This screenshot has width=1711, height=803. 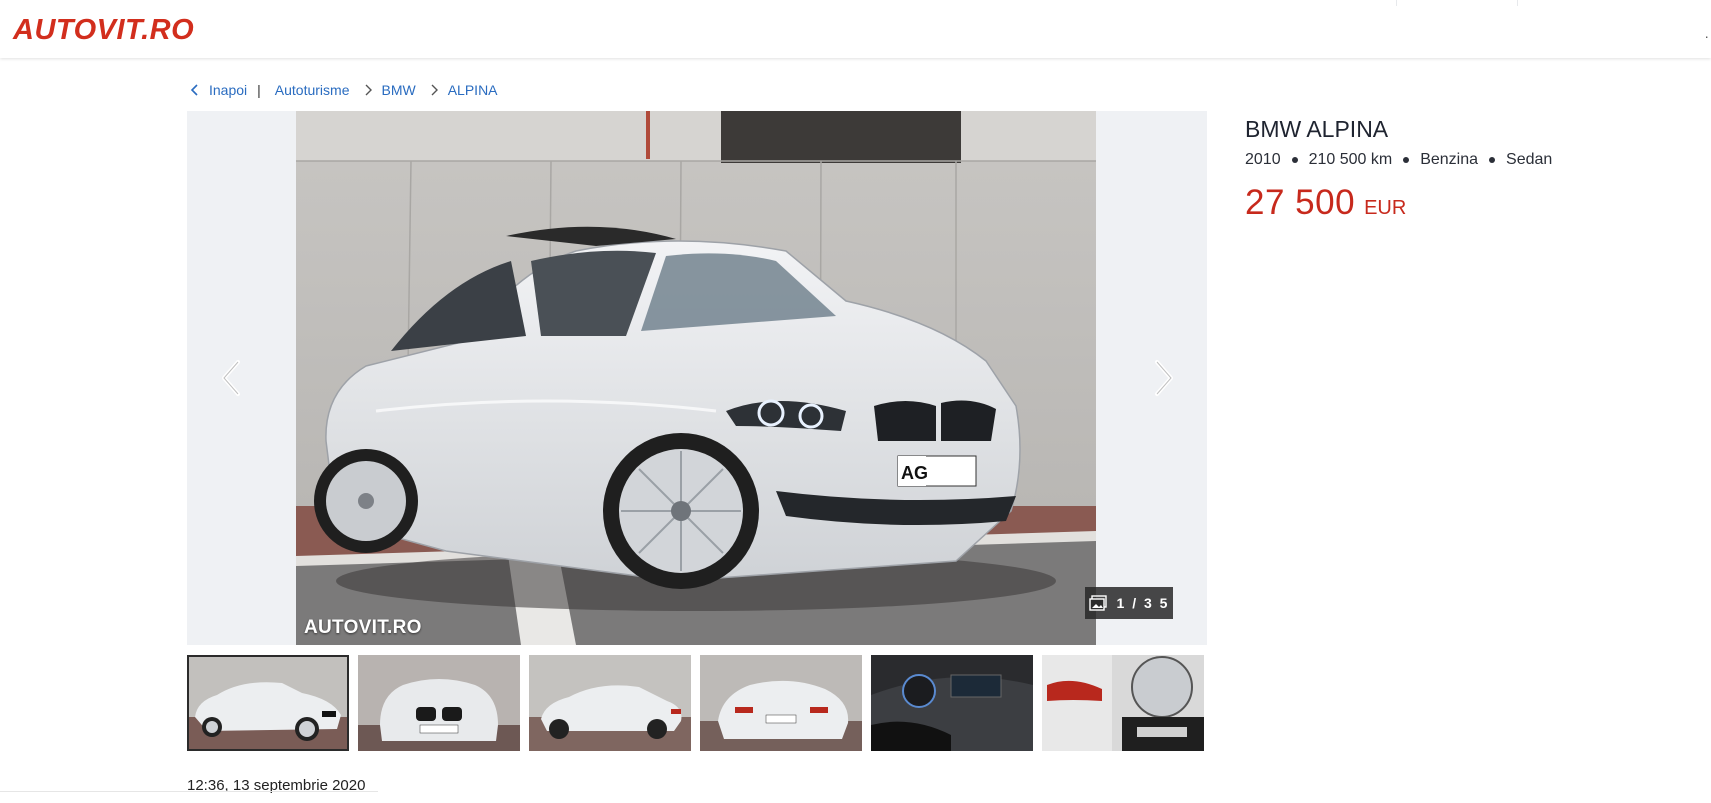 What do you see at coordinates (473, 90) in the screenshot?
I see `breadcrumb-item-alpina: ALPINA` at bounding box center [473, 90].